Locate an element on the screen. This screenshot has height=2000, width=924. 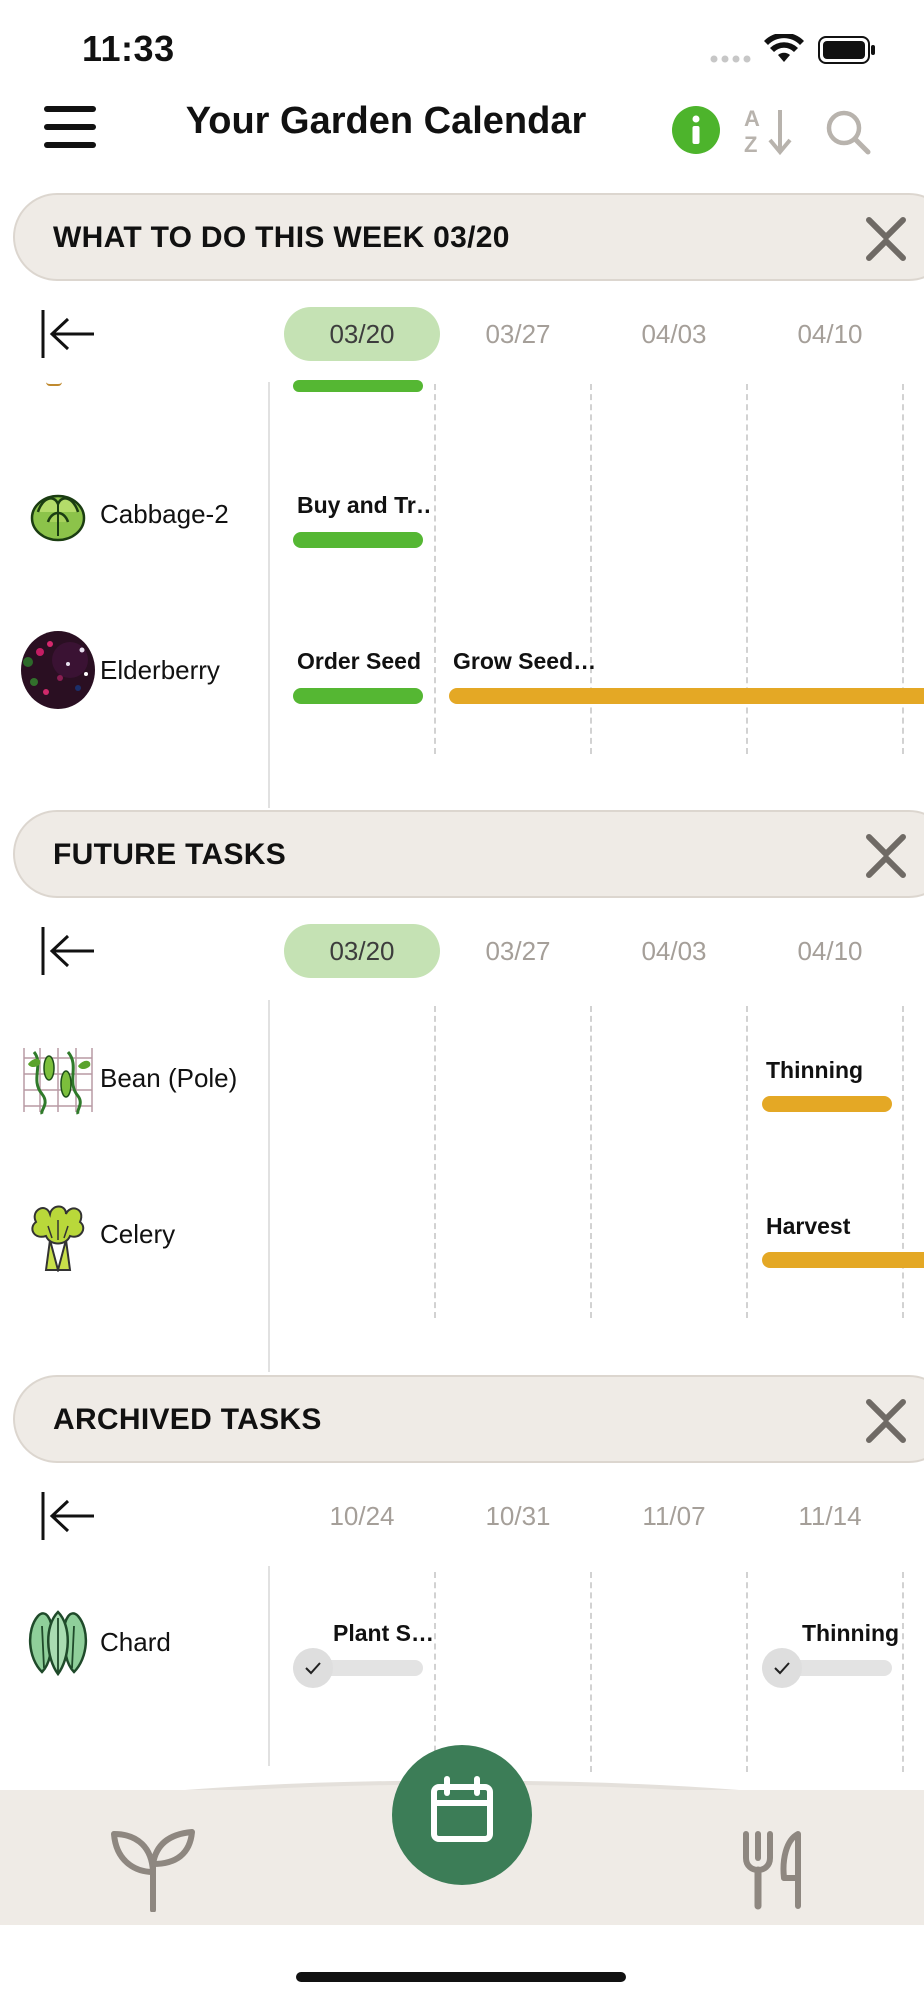
battery-icon is located at coordinates (847, 52).